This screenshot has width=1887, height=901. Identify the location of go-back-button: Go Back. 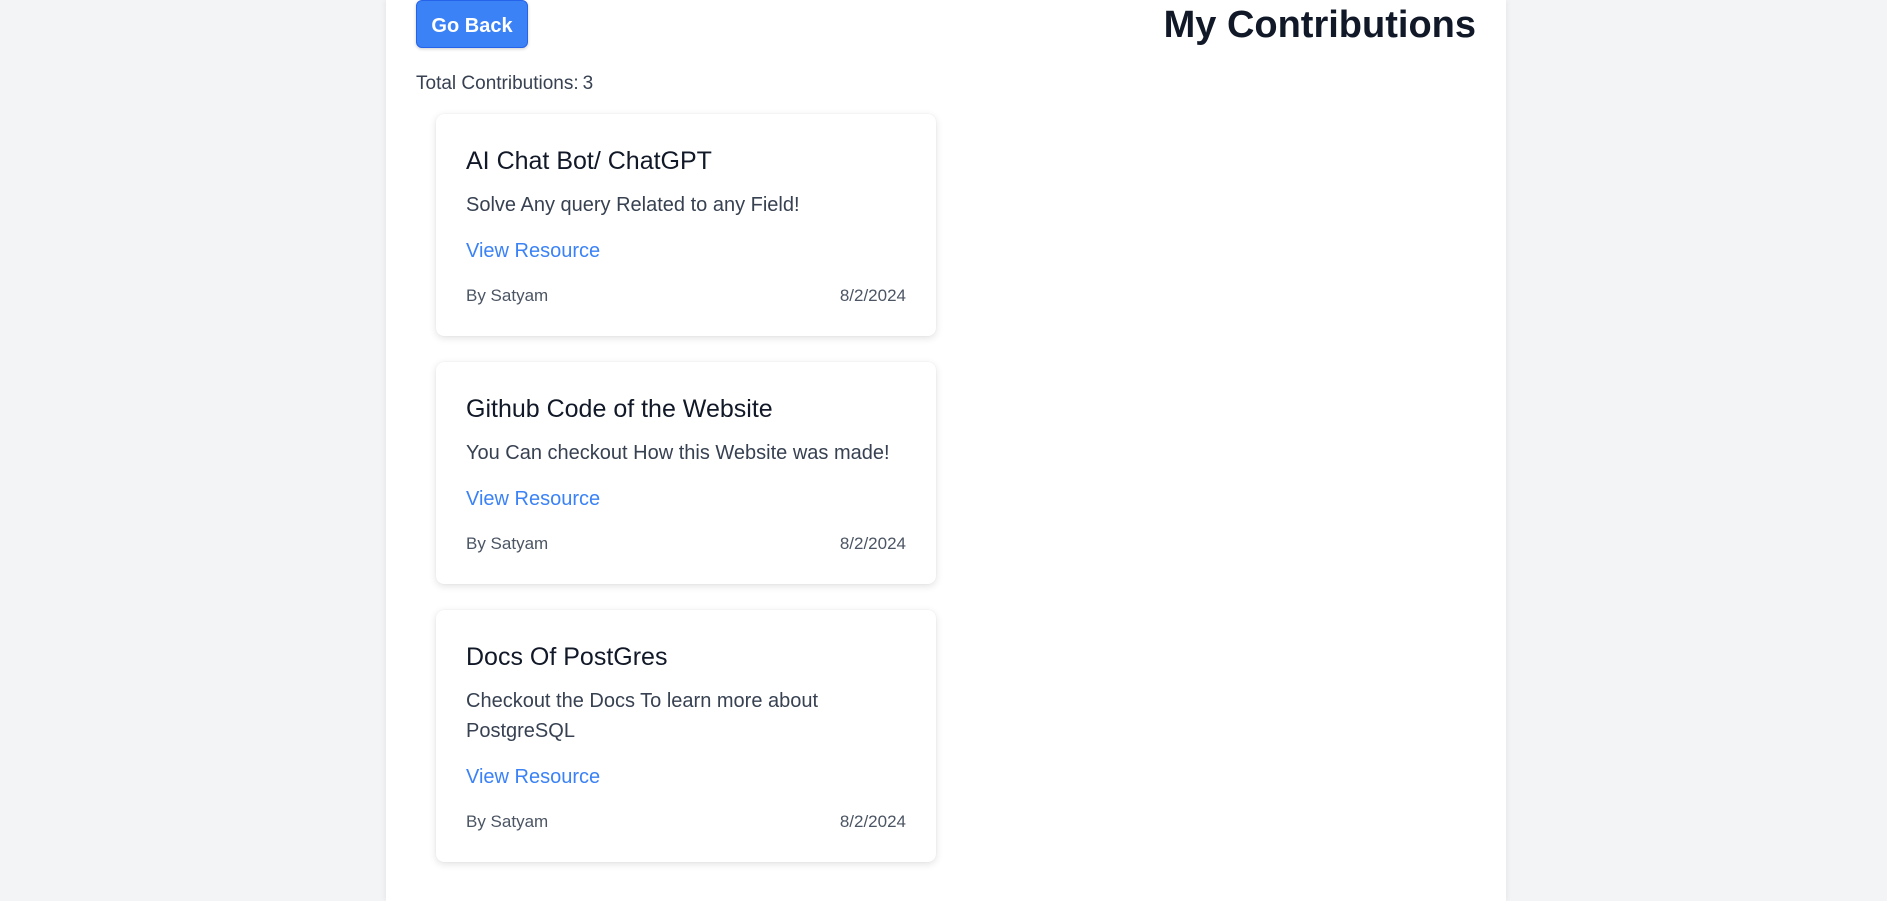
(472, 24).